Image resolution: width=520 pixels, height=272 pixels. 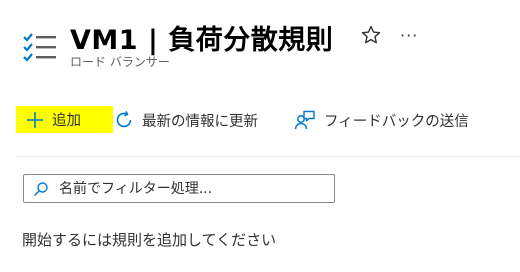 What do you see at coordinates (304, 120) in the screenshot?
I see `feedback-person-icon` at bounding box center [304, 120].